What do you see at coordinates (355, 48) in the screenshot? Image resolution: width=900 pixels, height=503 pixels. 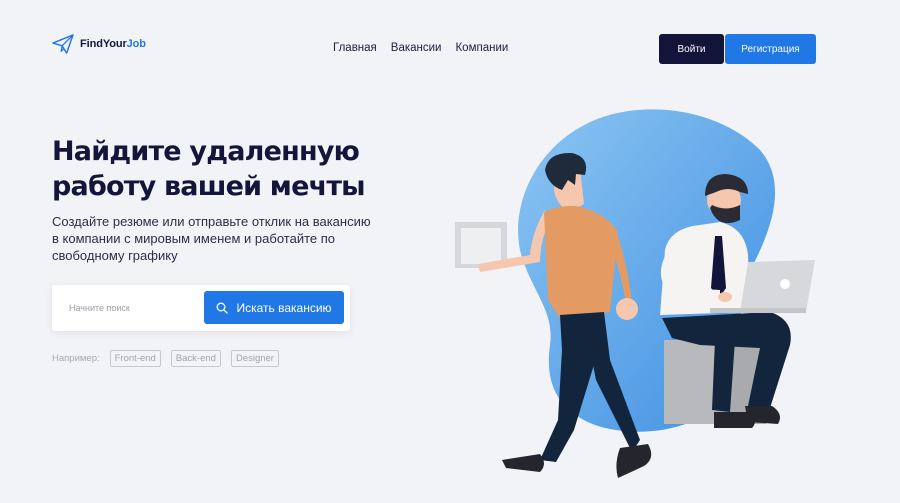 I see `nav-link-home: Главная` at bounding box center [355, 48].